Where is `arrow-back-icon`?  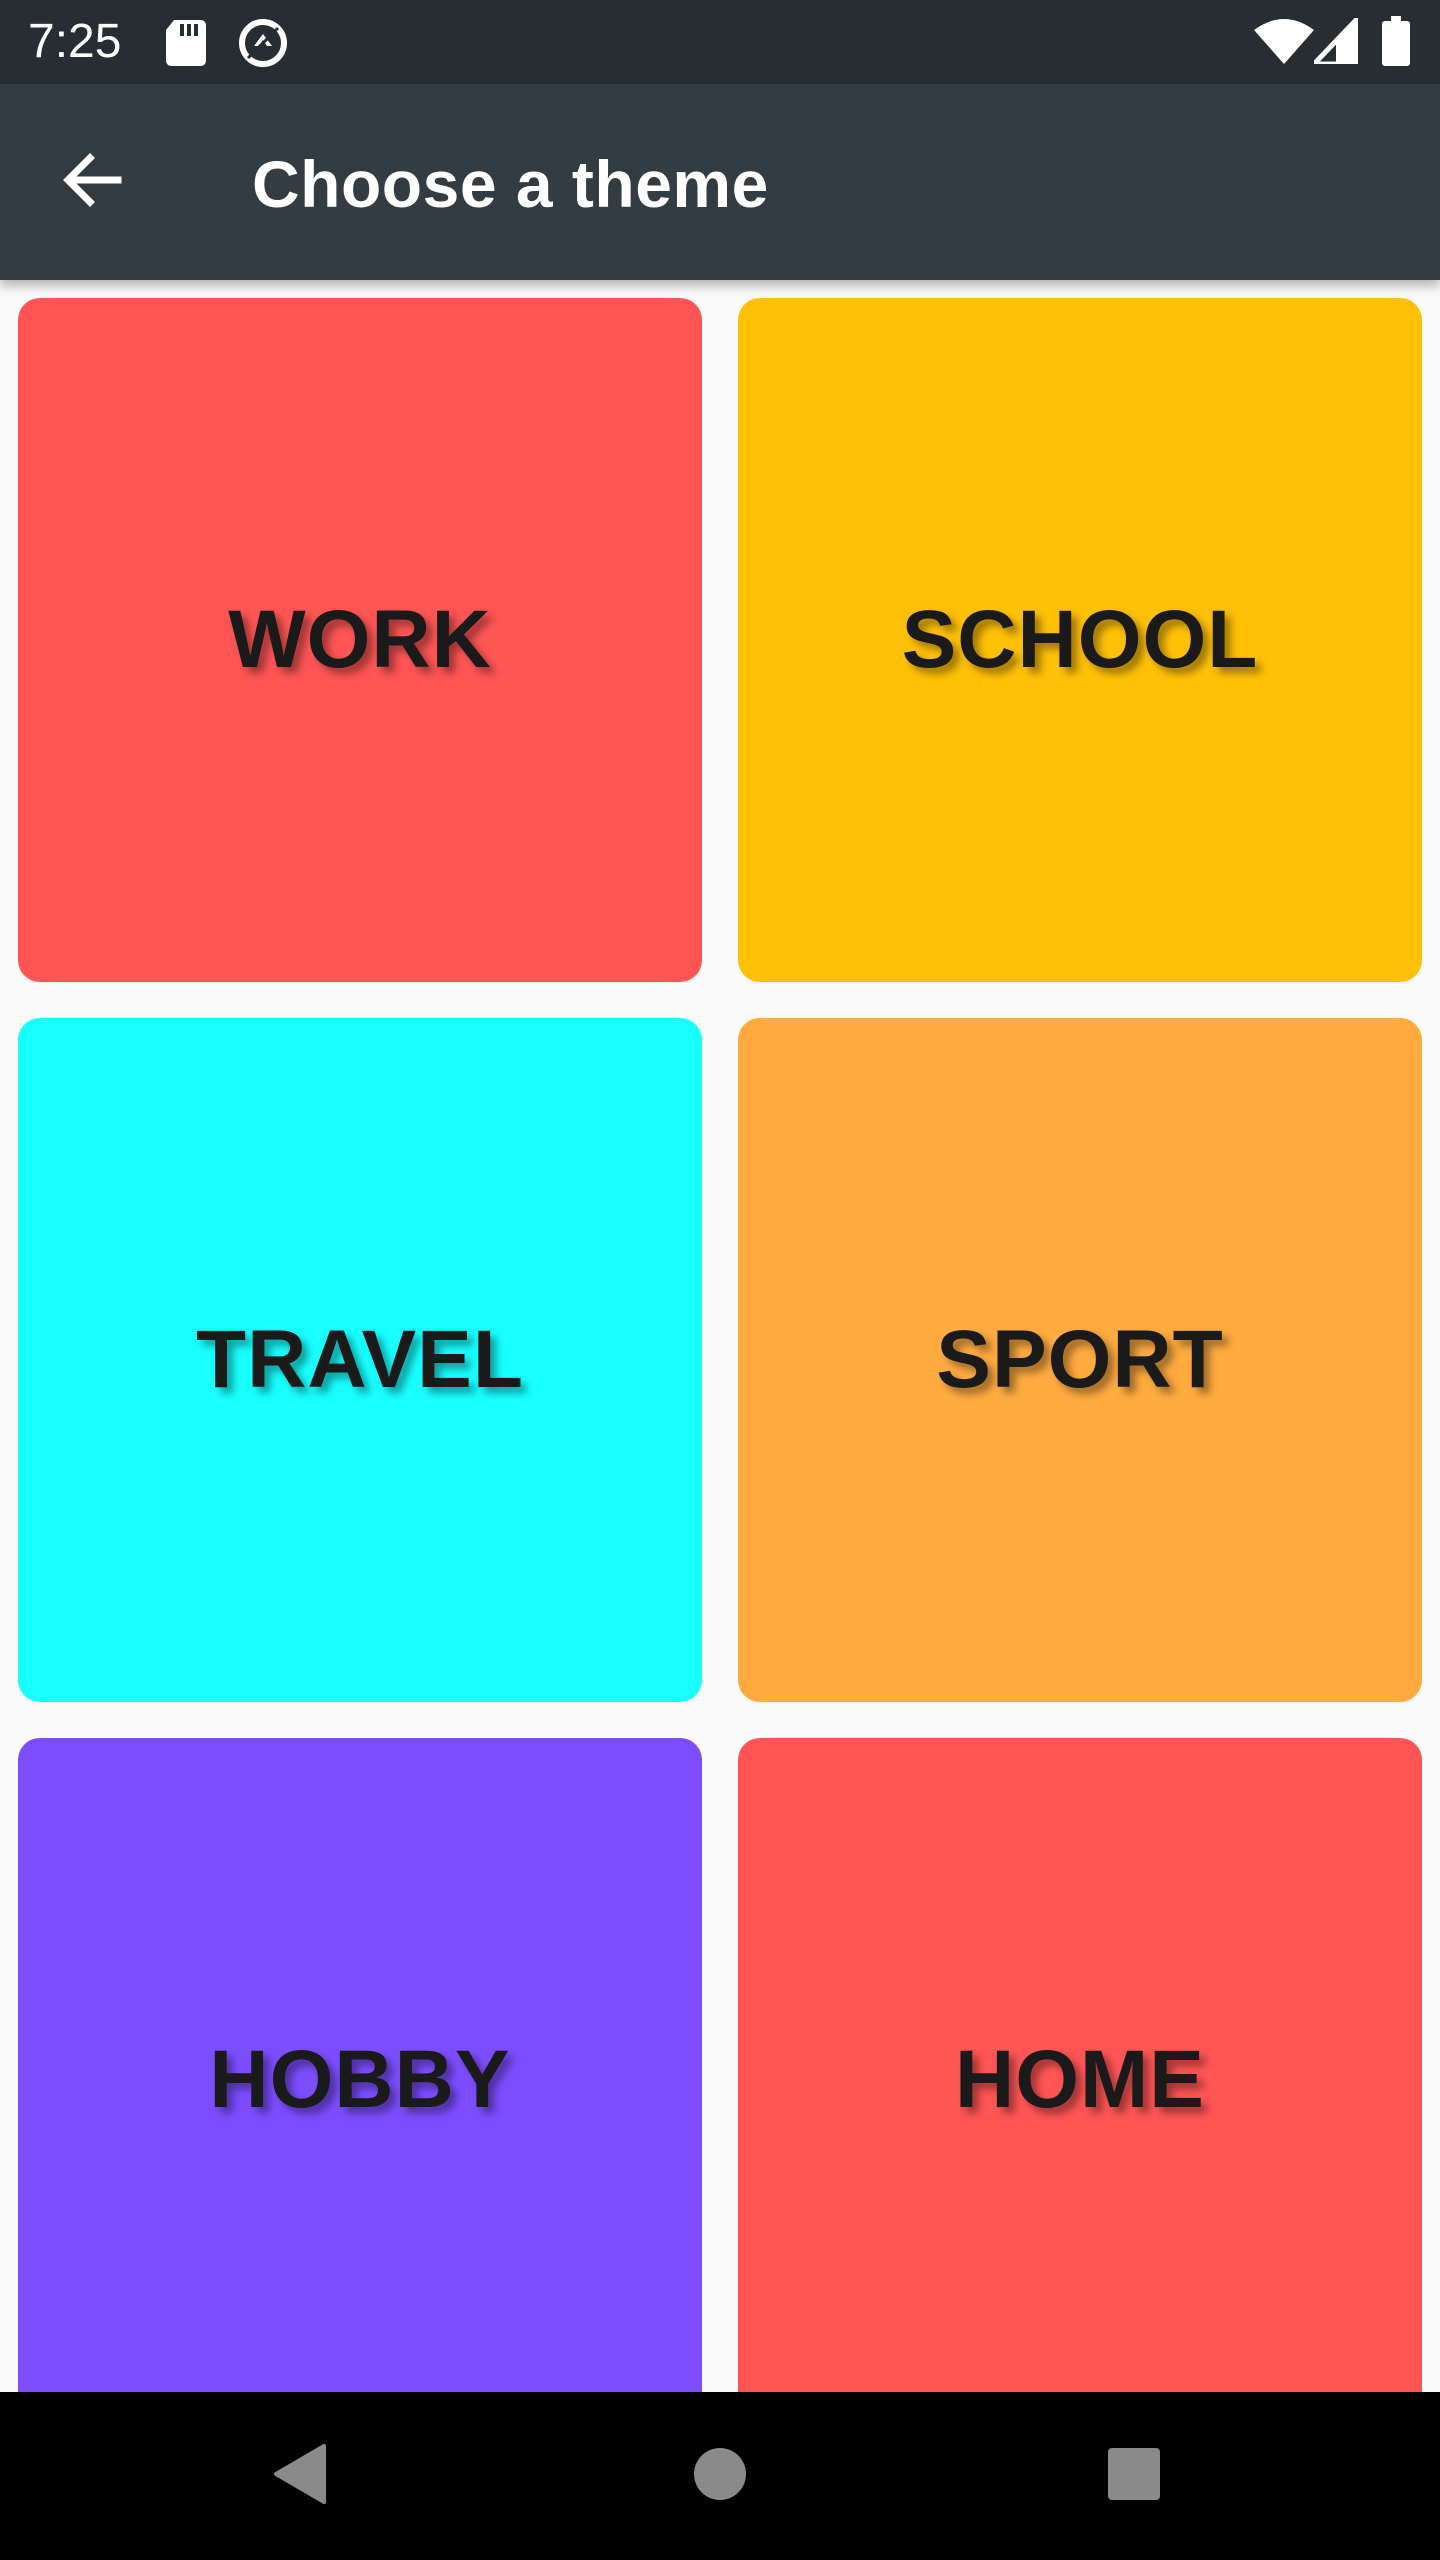
arrow-back-icon is located at coordinates (92, 182).